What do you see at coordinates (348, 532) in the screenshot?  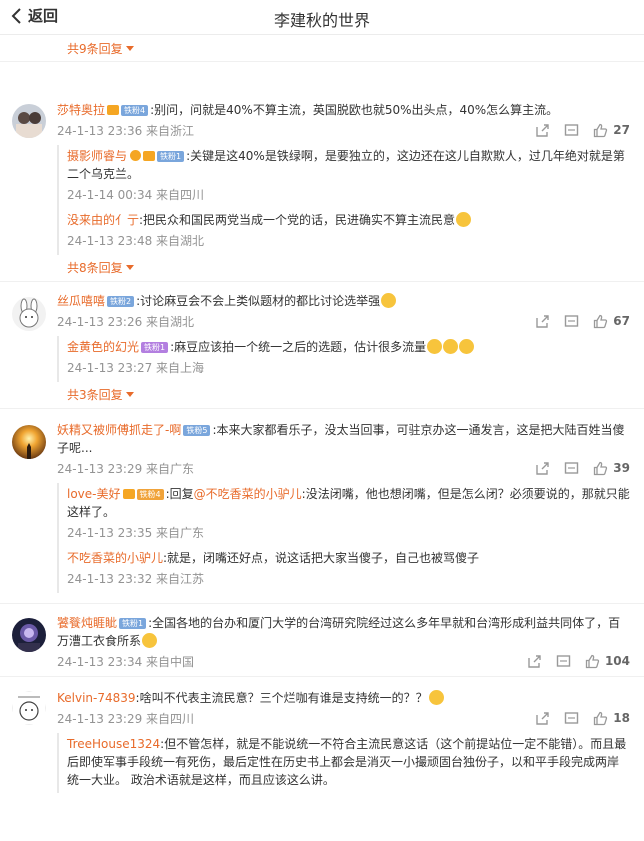 I see `reply-meta: 24-1-13 23:35 来自广东` at bounding box center [348, 532].